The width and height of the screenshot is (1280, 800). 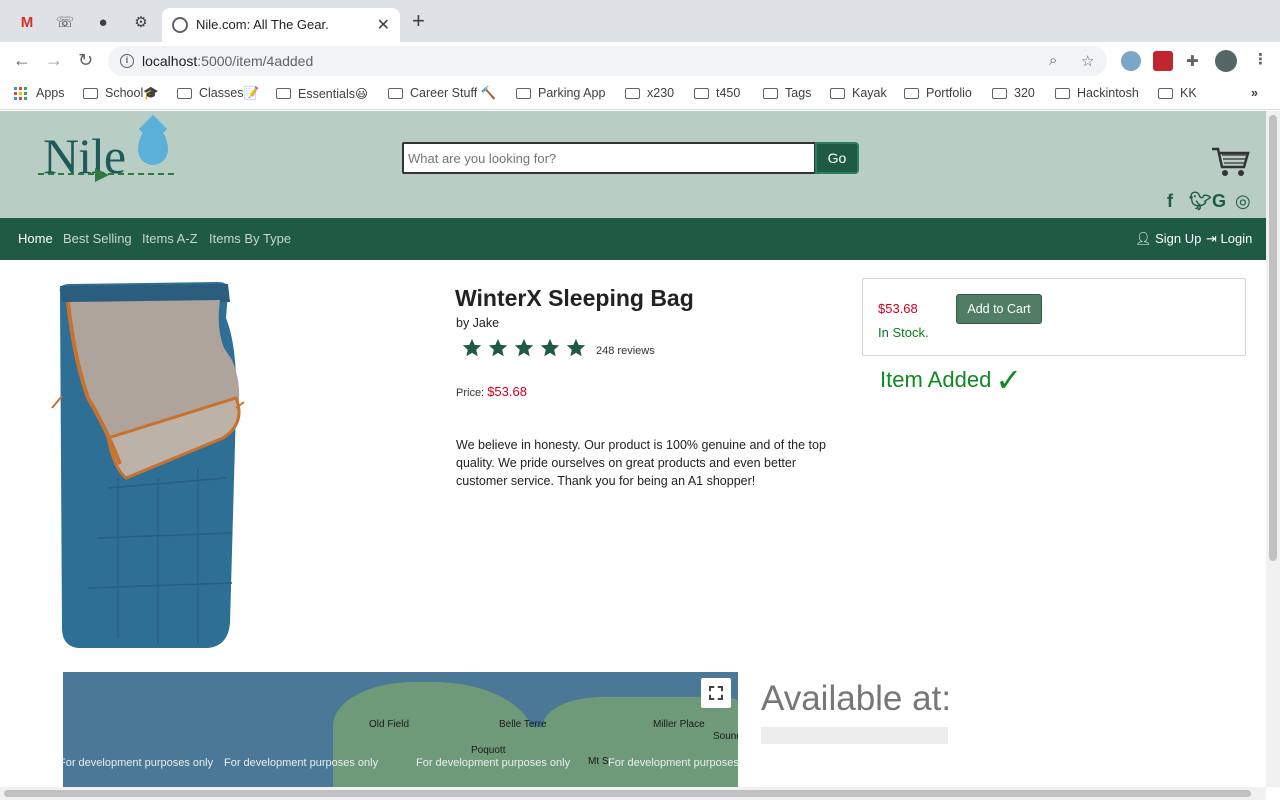 I want to click on nav-best-selling: Best Selling, so click(x=97, y=238).